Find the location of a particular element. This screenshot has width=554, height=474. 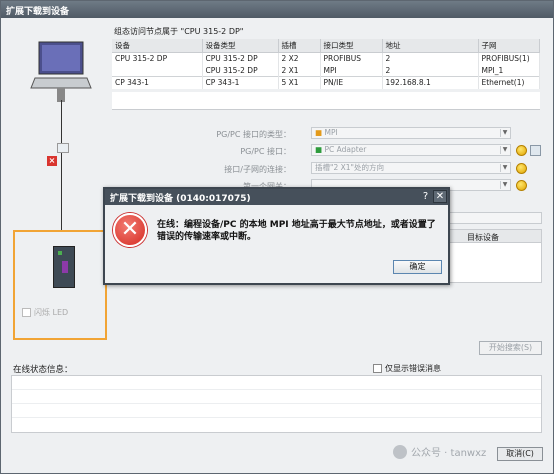

subnet-conn-select: 插槽"2 X1"处的方向 ▼ is located at coordinates (411, 168).